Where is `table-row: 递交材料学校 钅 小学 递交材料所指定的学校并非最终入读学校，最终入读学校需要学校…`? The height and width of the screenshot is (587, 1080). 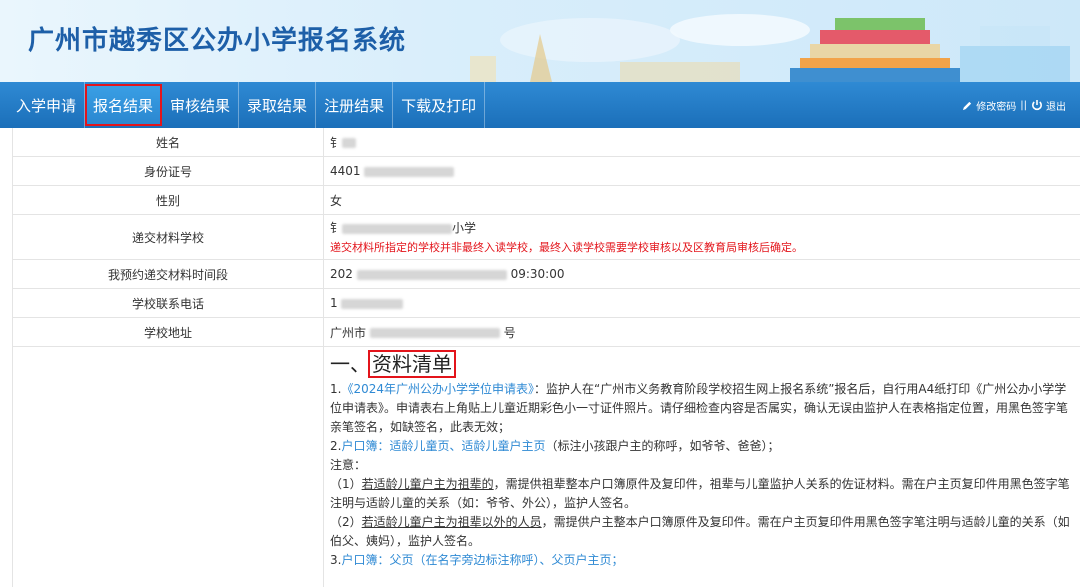 table-row: 递交材料学校 钅 小学 递交材料所指定的学校并非最终入读学校，最终入读学校需要学校… is located at coordinates (546, 237).